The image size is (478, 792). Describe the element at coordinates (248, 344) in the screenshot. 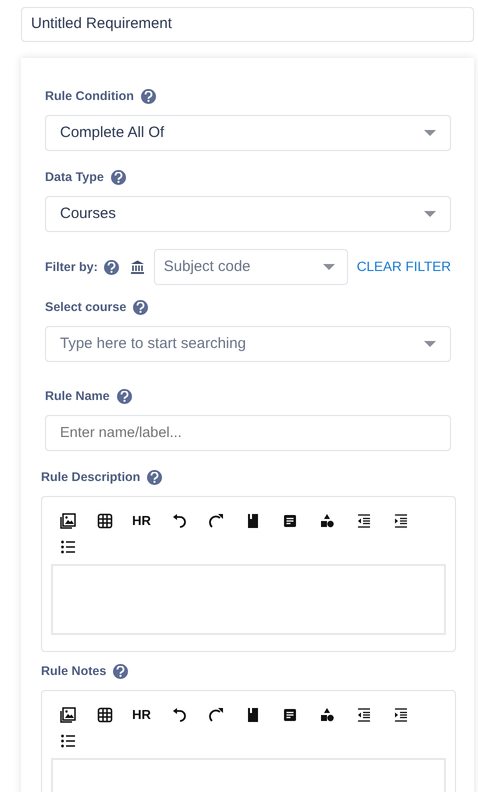

I see `search-dropdown: Type here to start searching` at that location.